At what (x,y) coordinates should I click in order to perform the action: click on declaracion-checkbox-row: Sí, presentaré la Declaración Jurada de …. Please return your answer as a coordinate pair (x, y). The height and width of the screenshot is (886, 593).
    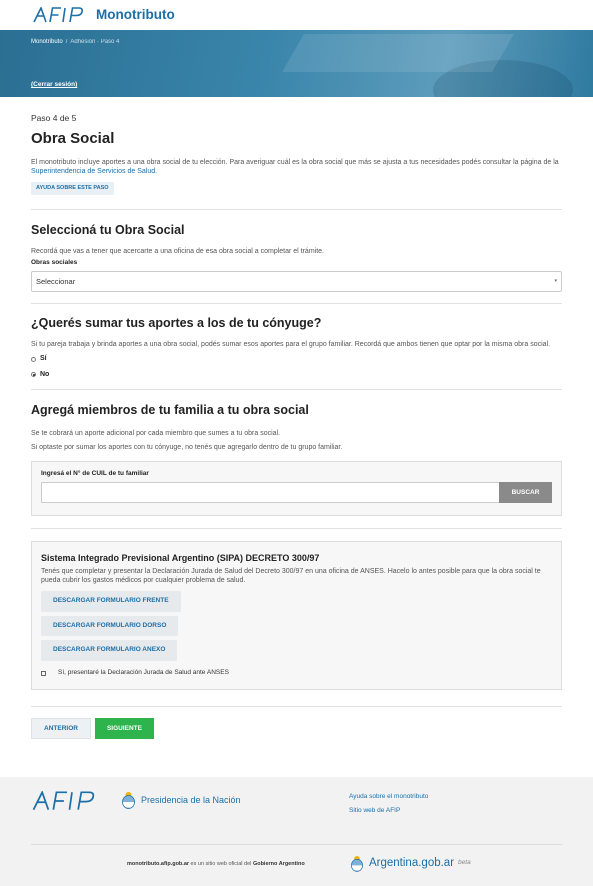
    Looking at the image, I should click on (296, 673).